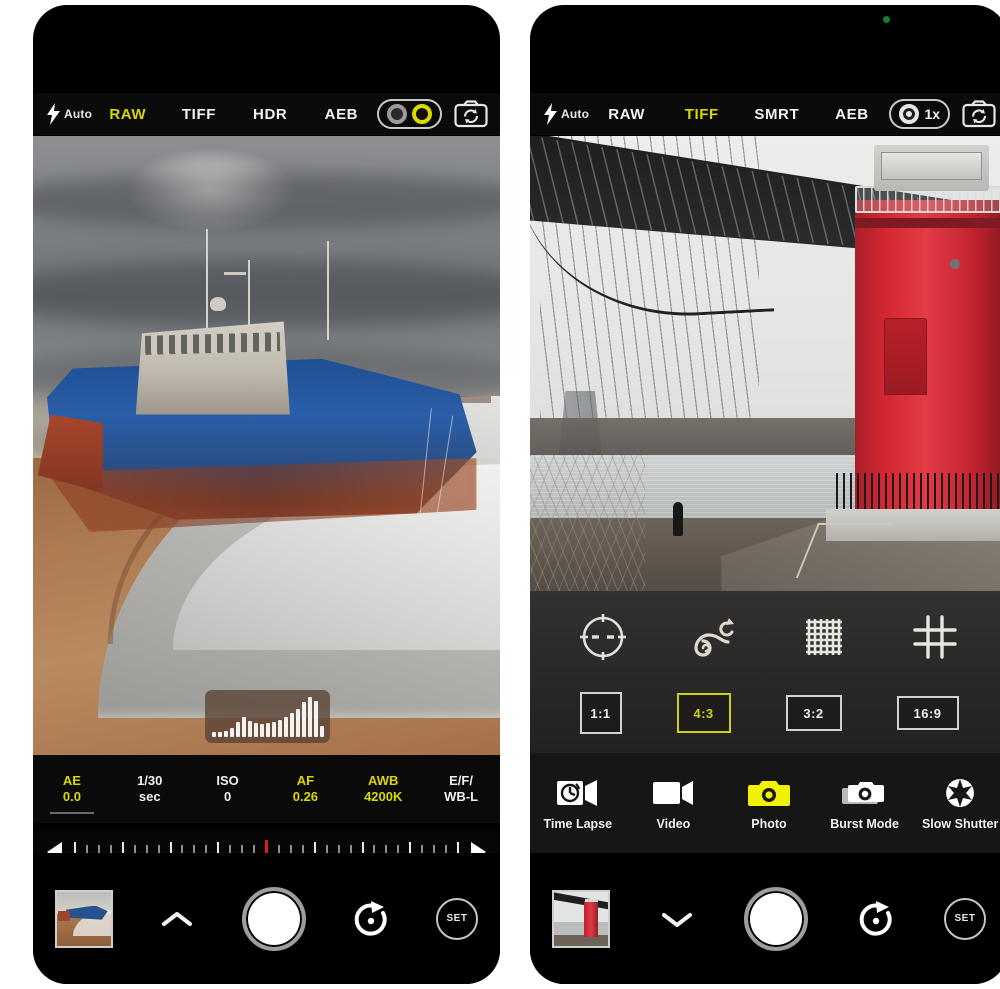 Image resolution: width=1000 pixels, height=989 pixels. What do you see at coordinates (587, 522) in the screenshot?
I see `brush` at bounding box center [587, 522].